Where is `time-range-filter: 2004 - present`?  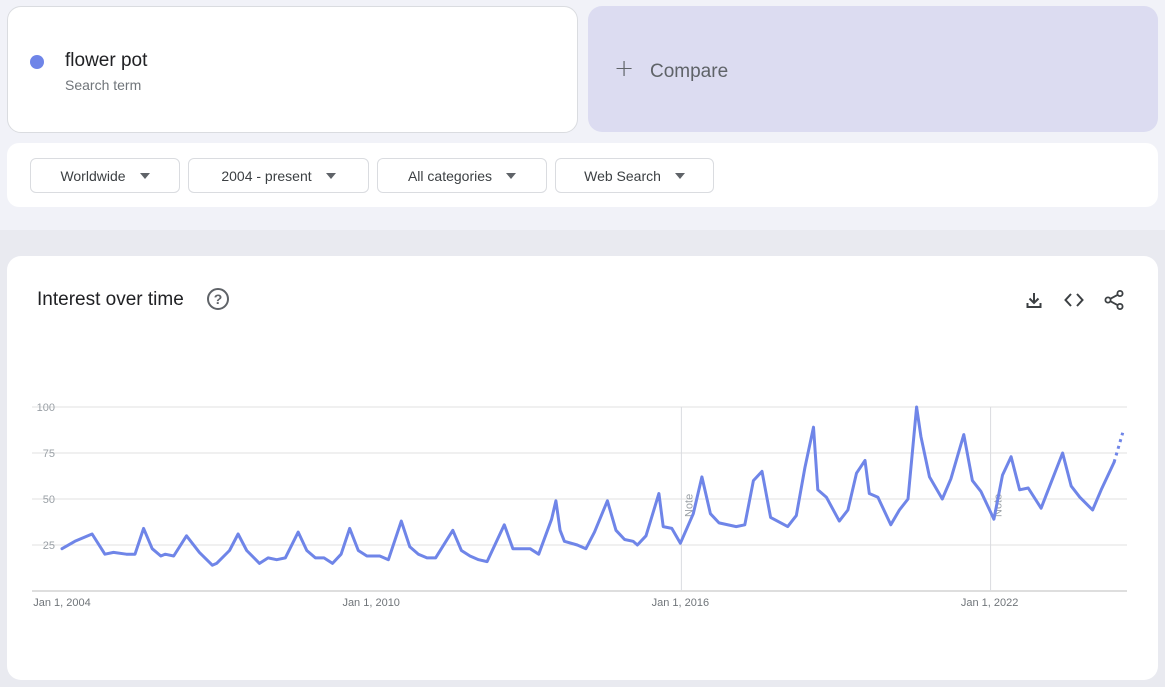
time-range-filter: 2004 - present is located at coordinates (278, 175).